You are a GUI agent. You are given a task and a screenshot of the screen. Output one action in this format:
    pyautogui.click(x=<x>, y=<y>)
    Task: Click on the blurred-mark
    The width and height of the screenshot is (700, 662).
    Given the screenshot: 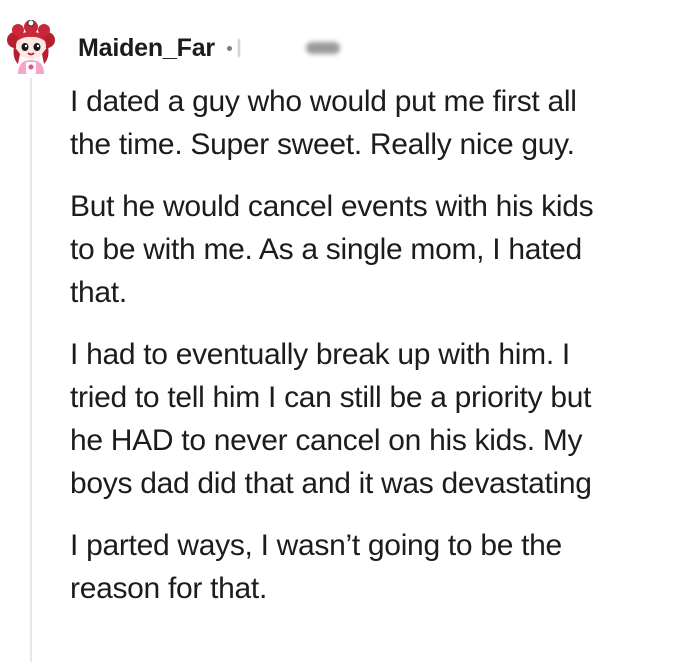 What is the action you would take?
    pyautogui.click(x=238, y=48)
    